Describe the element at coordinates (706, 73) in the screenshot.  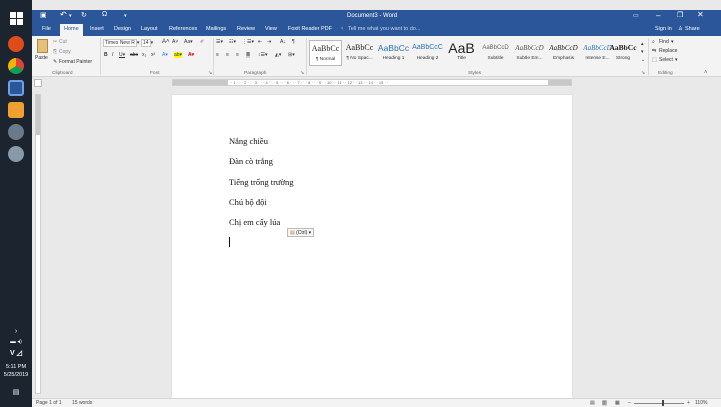
I see `collapse-ribbon-icon: ˄` at that location.